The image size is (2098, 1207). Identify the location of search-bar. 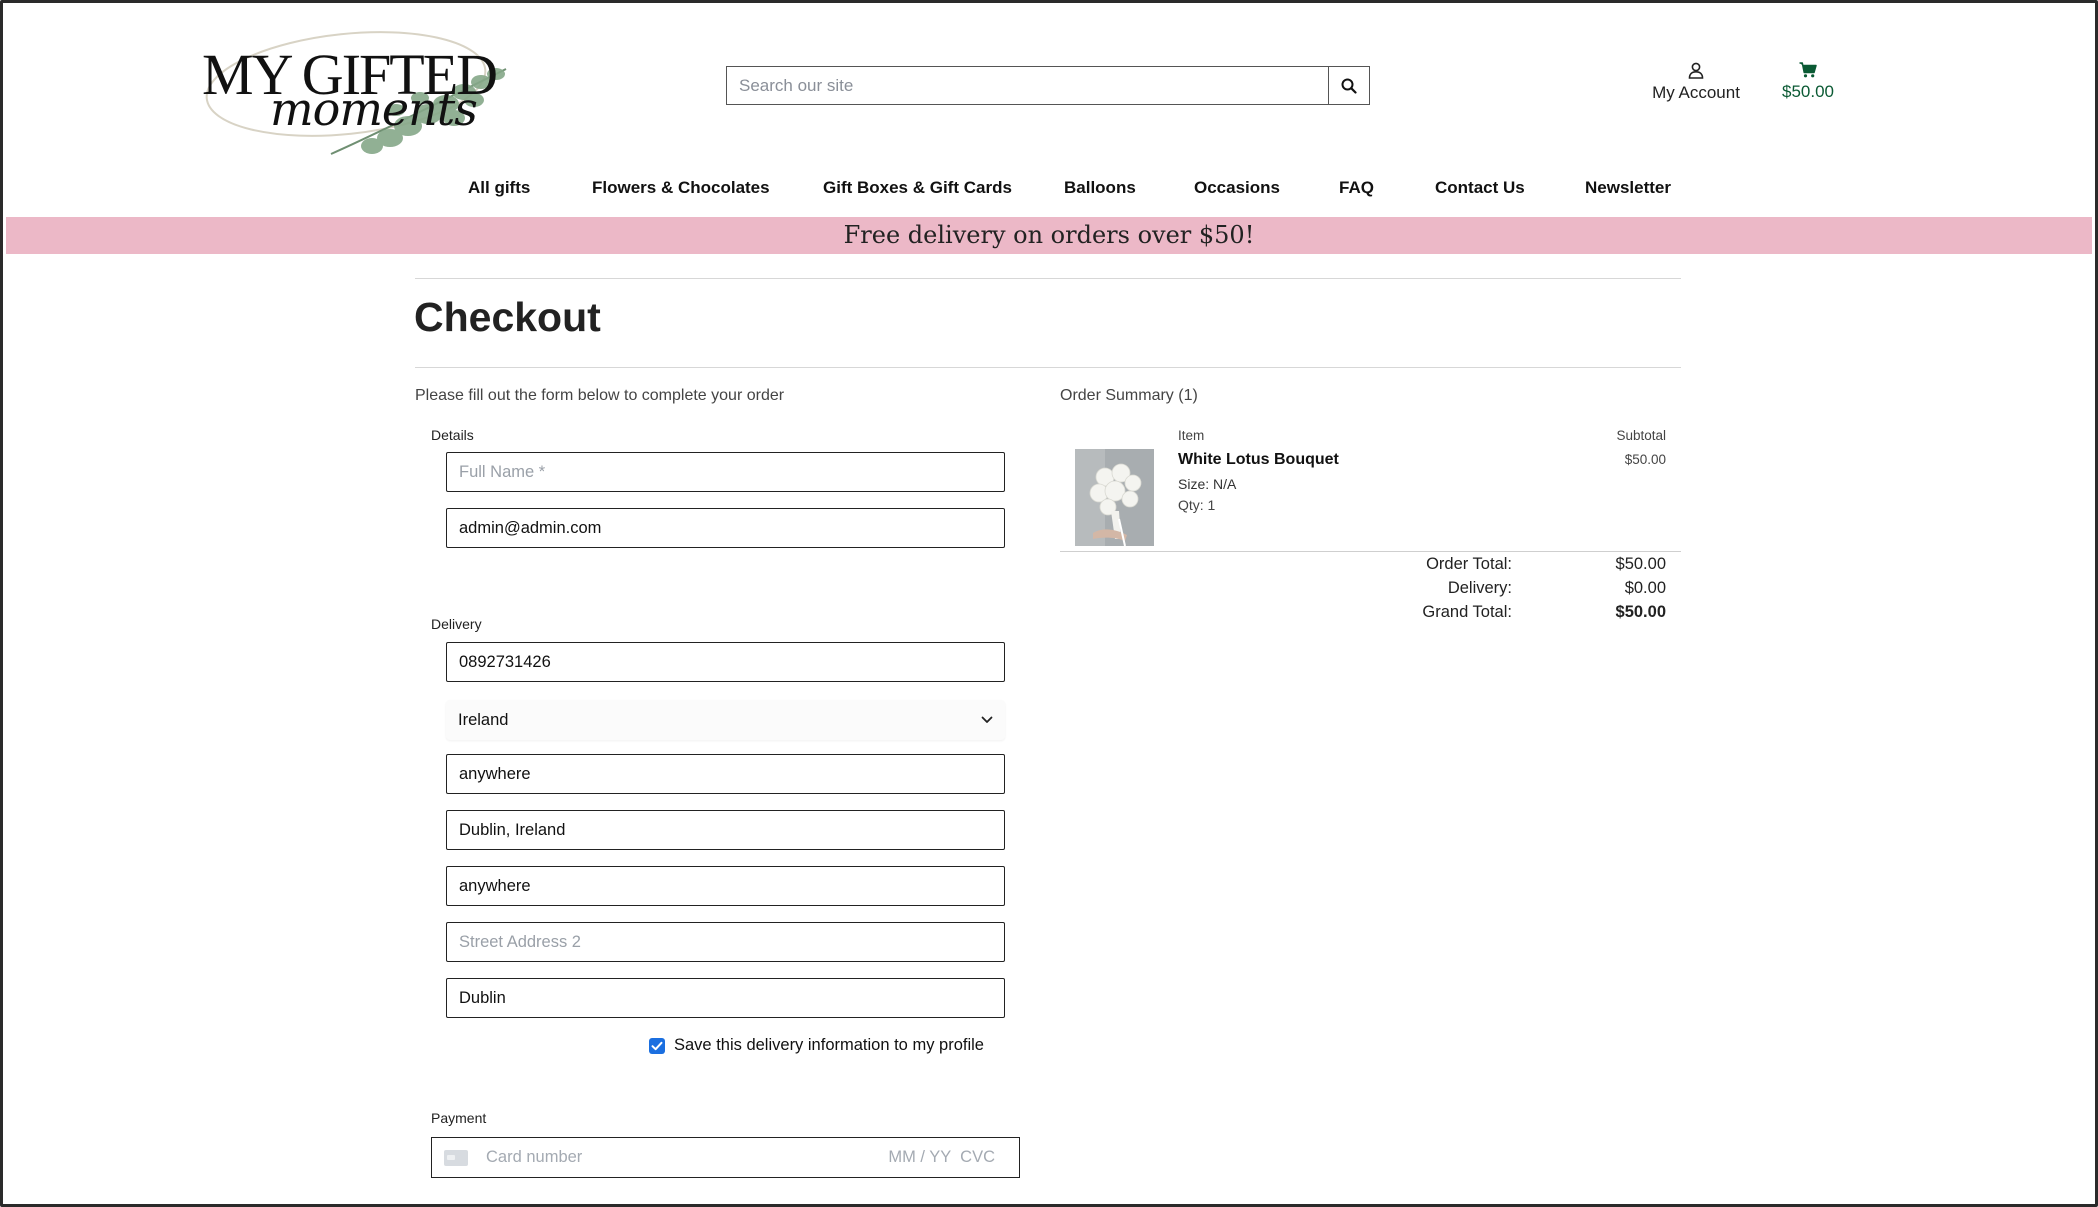
(1048, 85).